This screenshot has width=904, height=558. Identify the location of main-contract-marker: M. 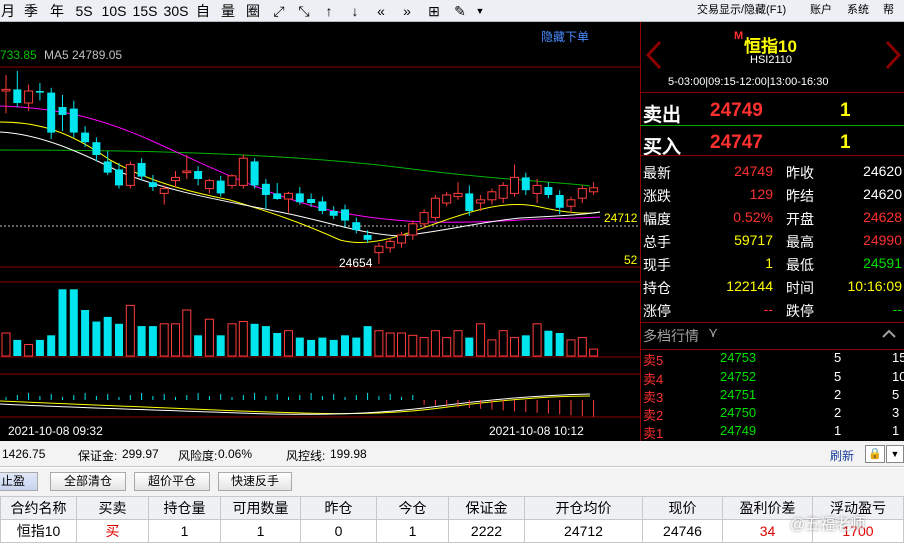
(739, 36).